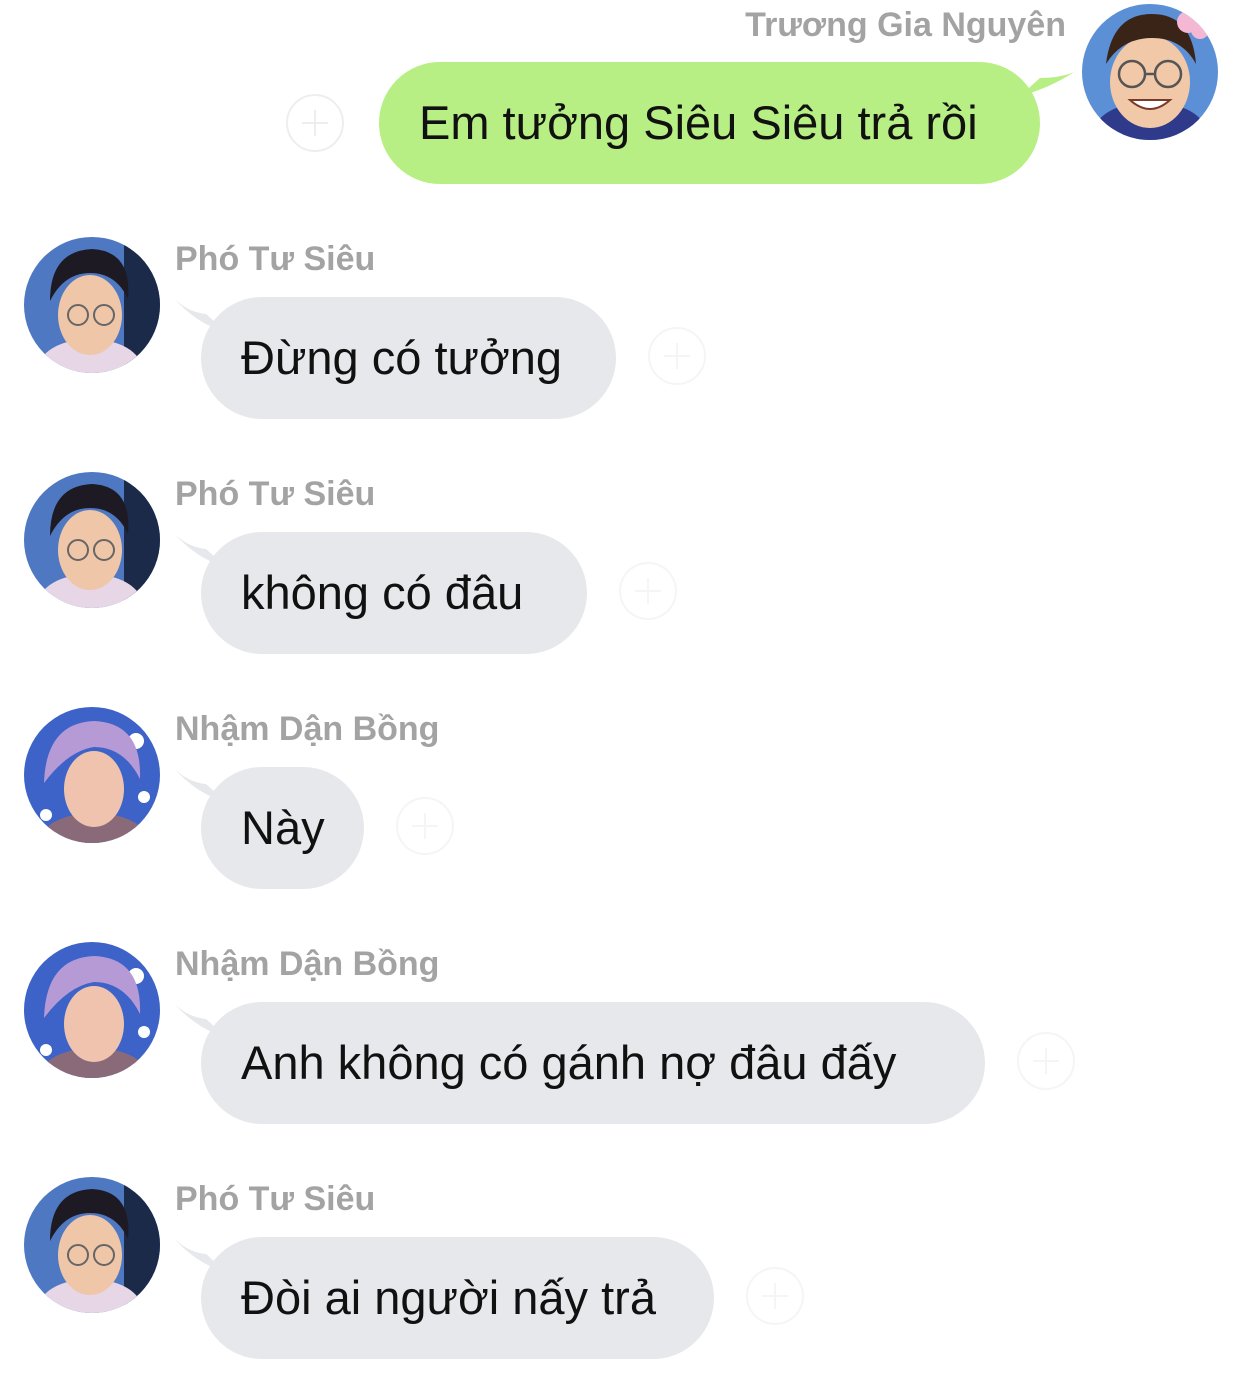  What do you see at coordinates (408, 358) in the screenshot?
I see `message-bubble: Đừng có tưởng` at bounding box center [408, 358].